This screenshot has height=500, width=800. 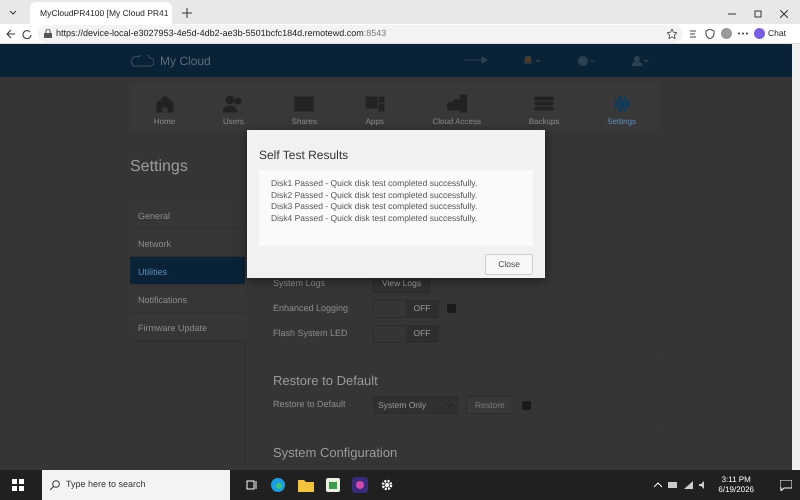 What do you see at coordinates (11, 33) in the screenshot?
I see `back-arrow-icon` at bounding box center [11, 33].